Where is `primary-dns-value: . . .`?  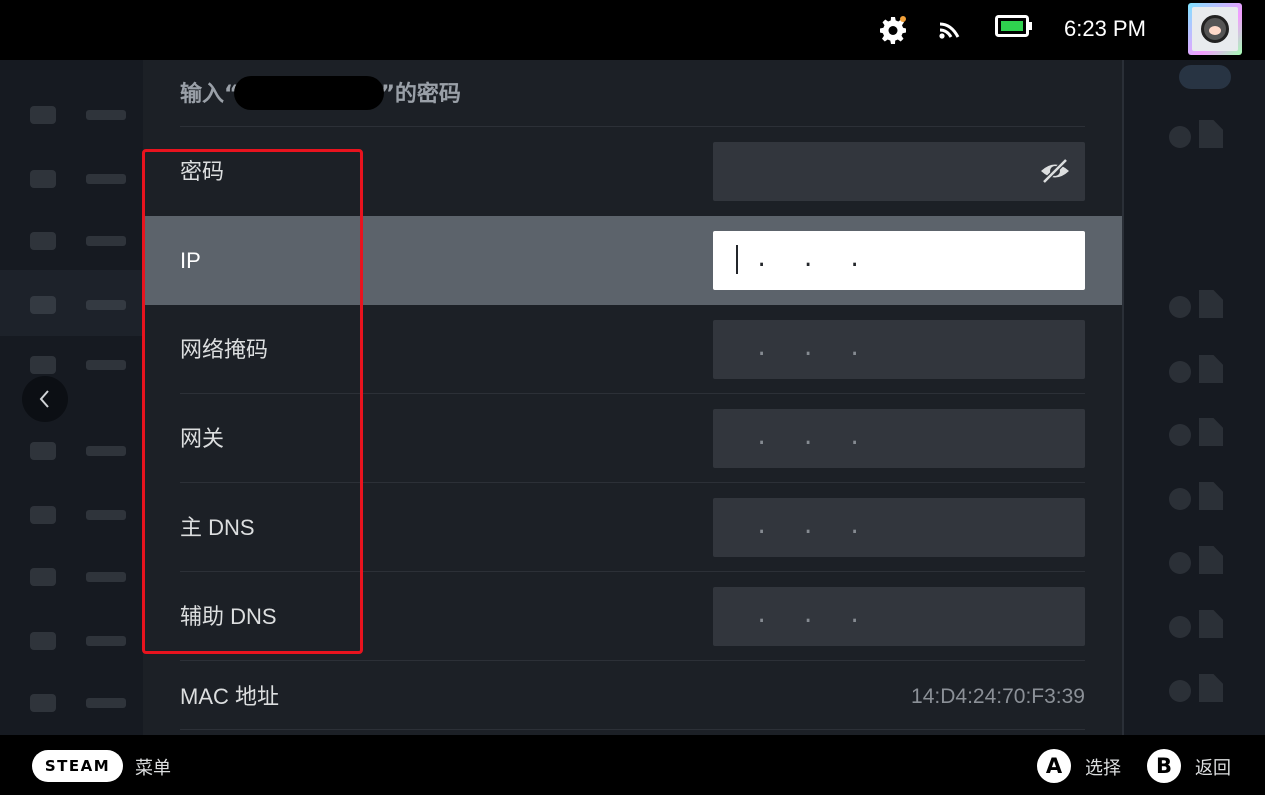 primary-dns-value: . . . is located at coordinates (813, 526).